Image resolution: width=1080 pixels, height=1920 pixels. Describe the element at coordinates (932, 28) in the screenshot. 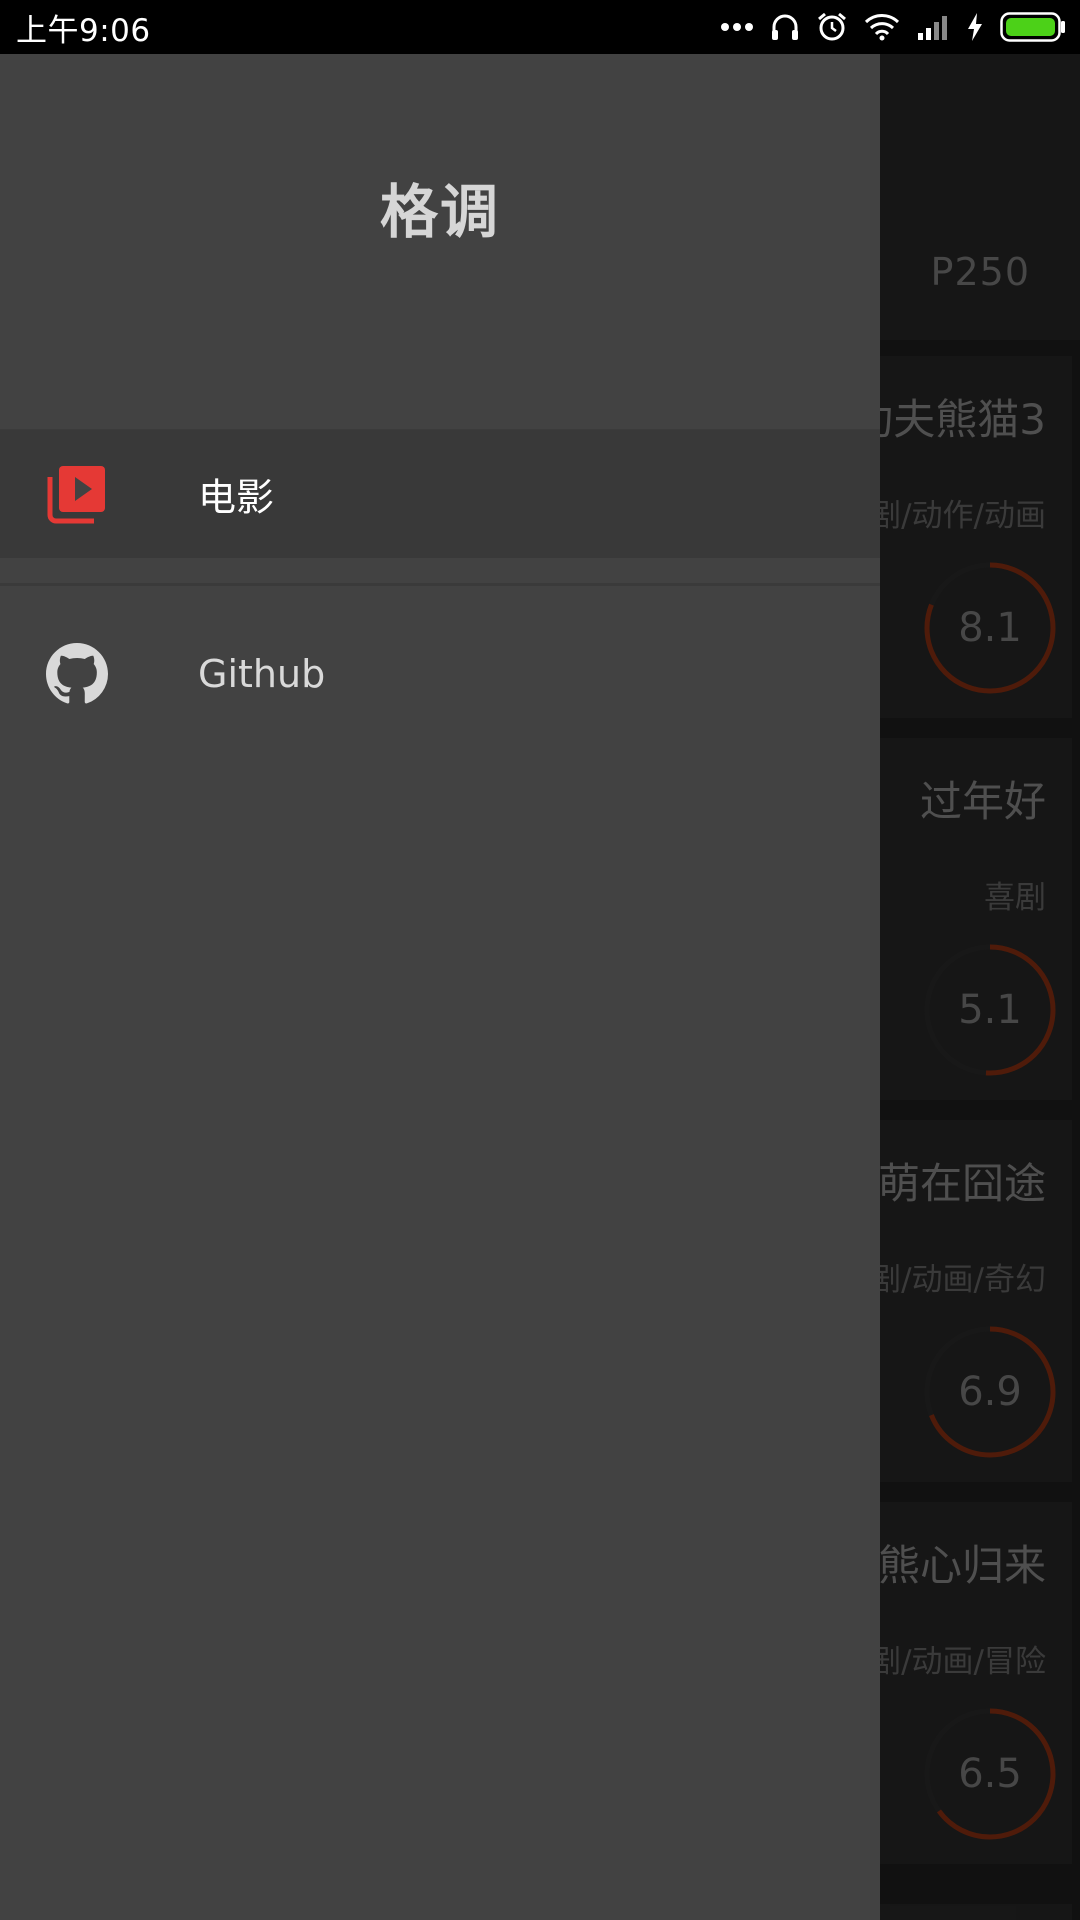

I see `signal-icon` at that location.